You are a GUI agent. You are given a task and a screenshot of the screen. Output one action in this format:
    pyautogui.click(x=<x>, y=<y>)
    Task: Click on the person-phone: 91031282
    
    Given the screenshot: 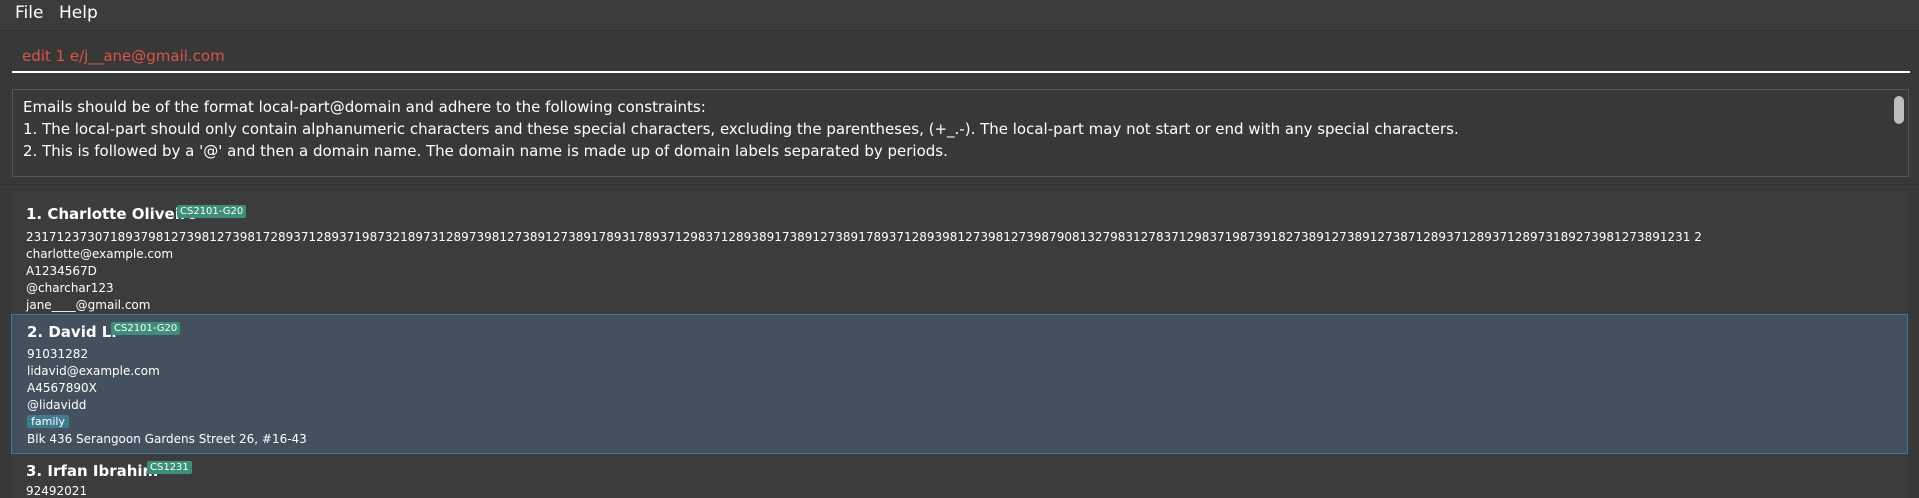 What is the action you would take?
    pyautogui.click(x=58, y=354)
    